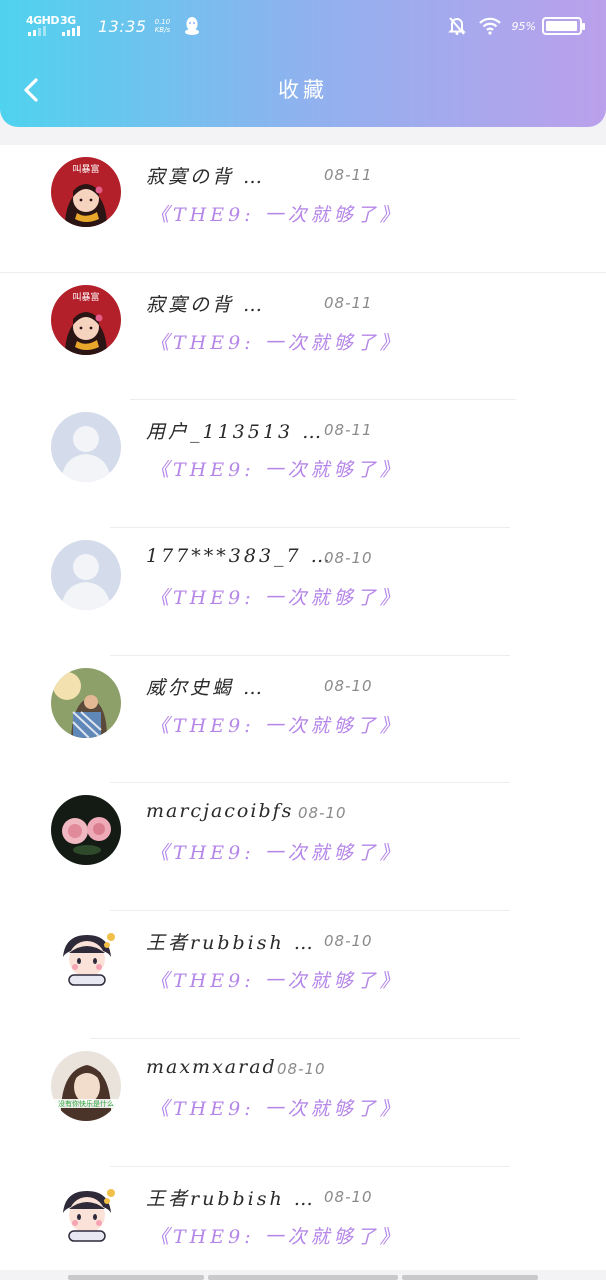 Image resolution: width=606 pixels, height=1280 pixels. I want to click on photo-girl-icon: 没有你快乐是什么, so click(86, 1085).